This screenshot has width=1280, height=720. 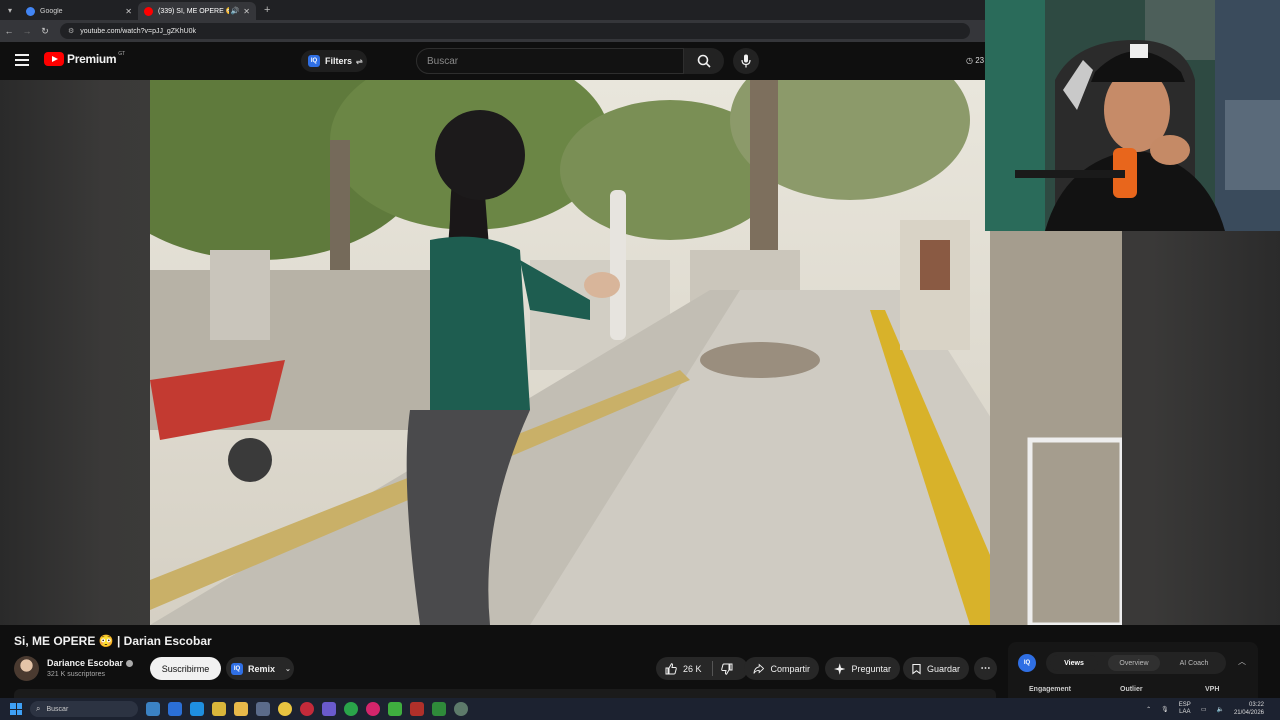 I want to click on column-outlier: Outlier, so click(x=1131, y=689).